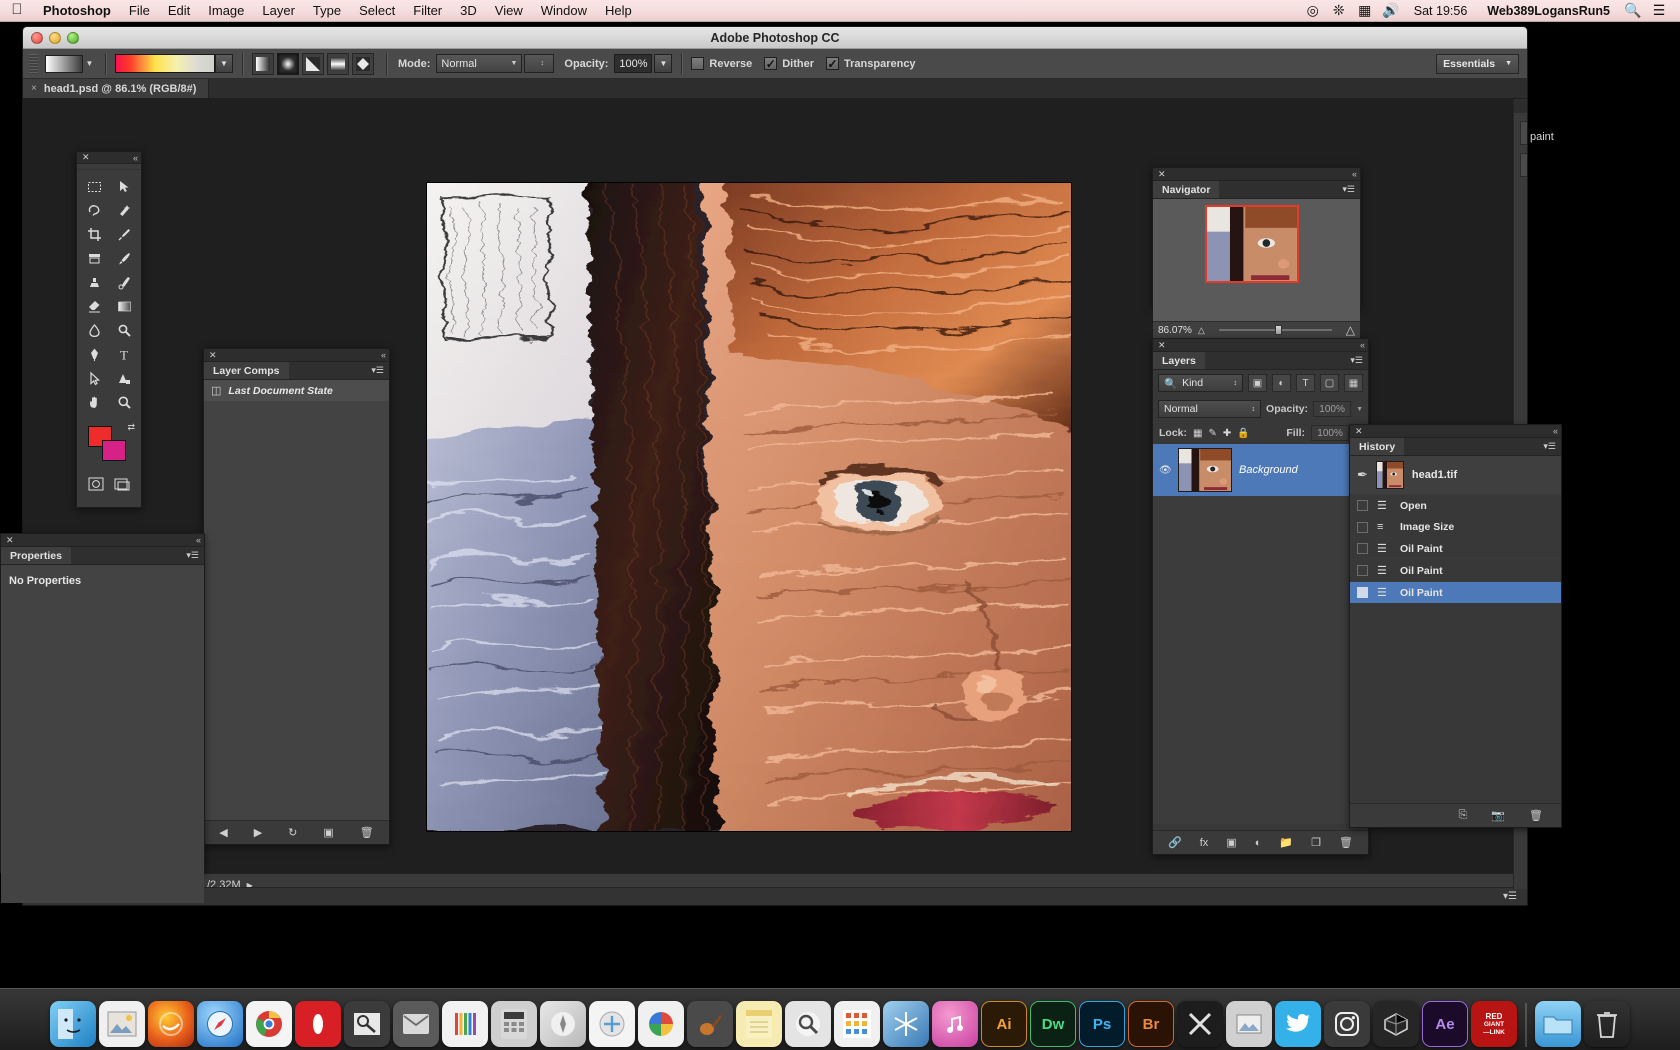 The height and width of the screenshot is (1050, 1680). Describe the element at coordinates (1377, 446) in the screenshot. I see `tab-history: History` at that location.